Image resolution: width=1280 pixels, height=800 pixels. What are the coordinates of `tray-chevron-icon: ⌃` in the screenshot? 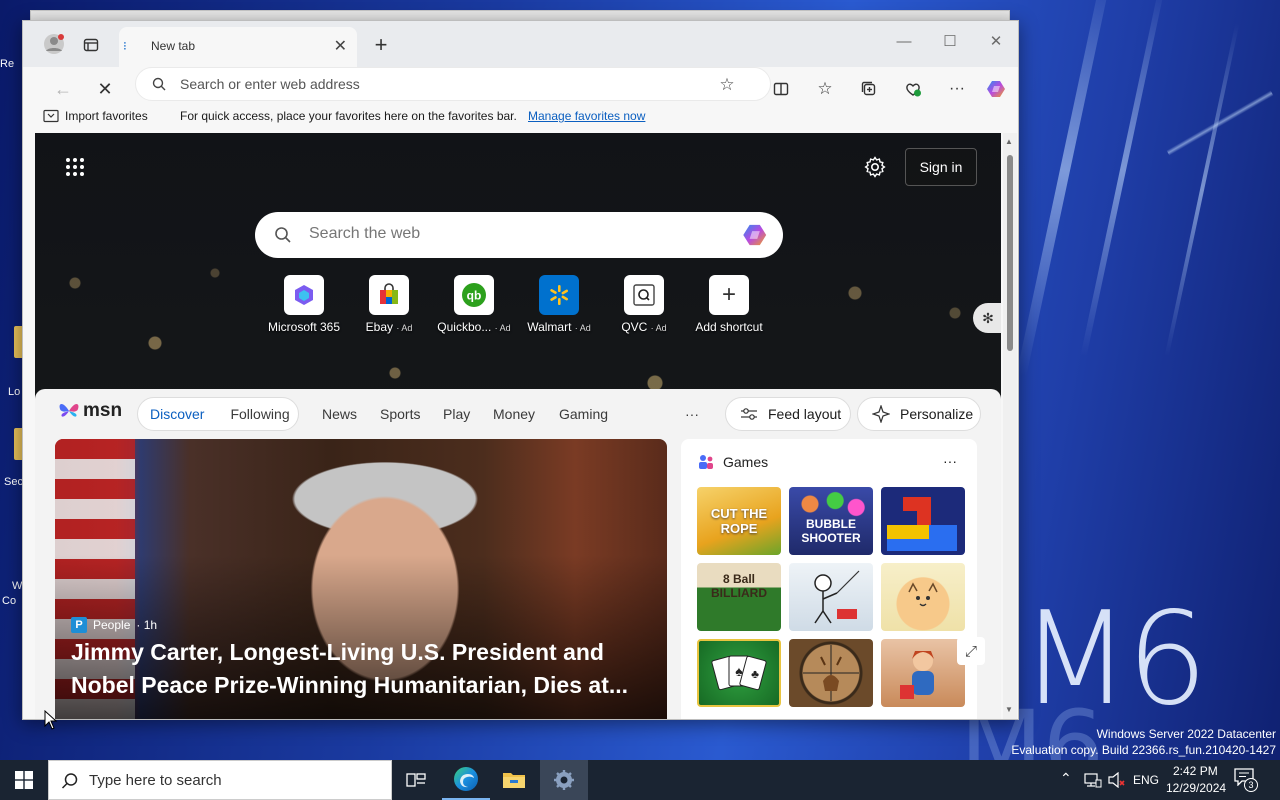 It's located at (1066, 778).